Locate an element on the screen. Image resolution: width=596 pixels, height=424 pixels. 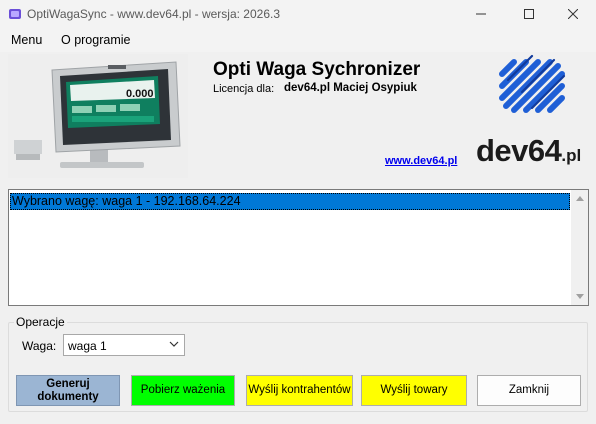
arrow-up-icon is located at coordinates (579, 198).